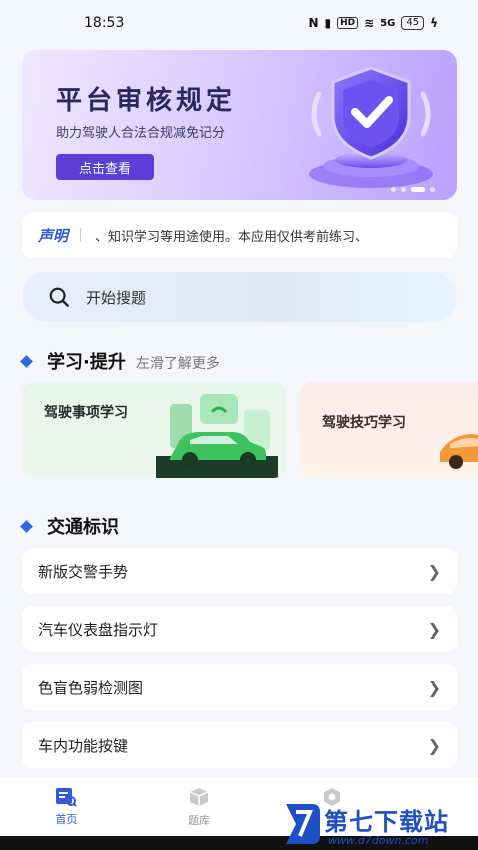  What do you see at coordinates (141, 133) in the screenshot?
I see `banner-subtitle: 助力驾驶人合法合规减免记分` at bounding box center [141, 133].